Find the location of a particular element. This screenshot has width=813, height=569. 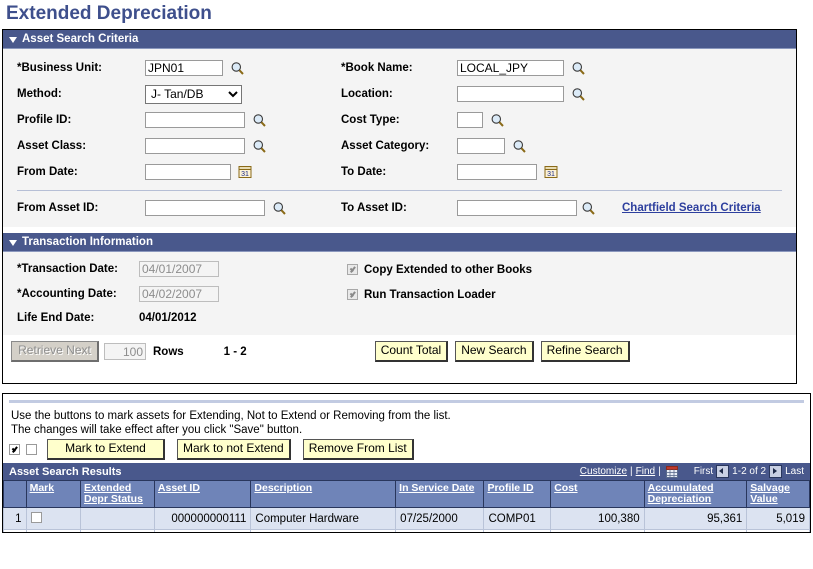

header-cost: Cost is located at coordinates (597, 494).